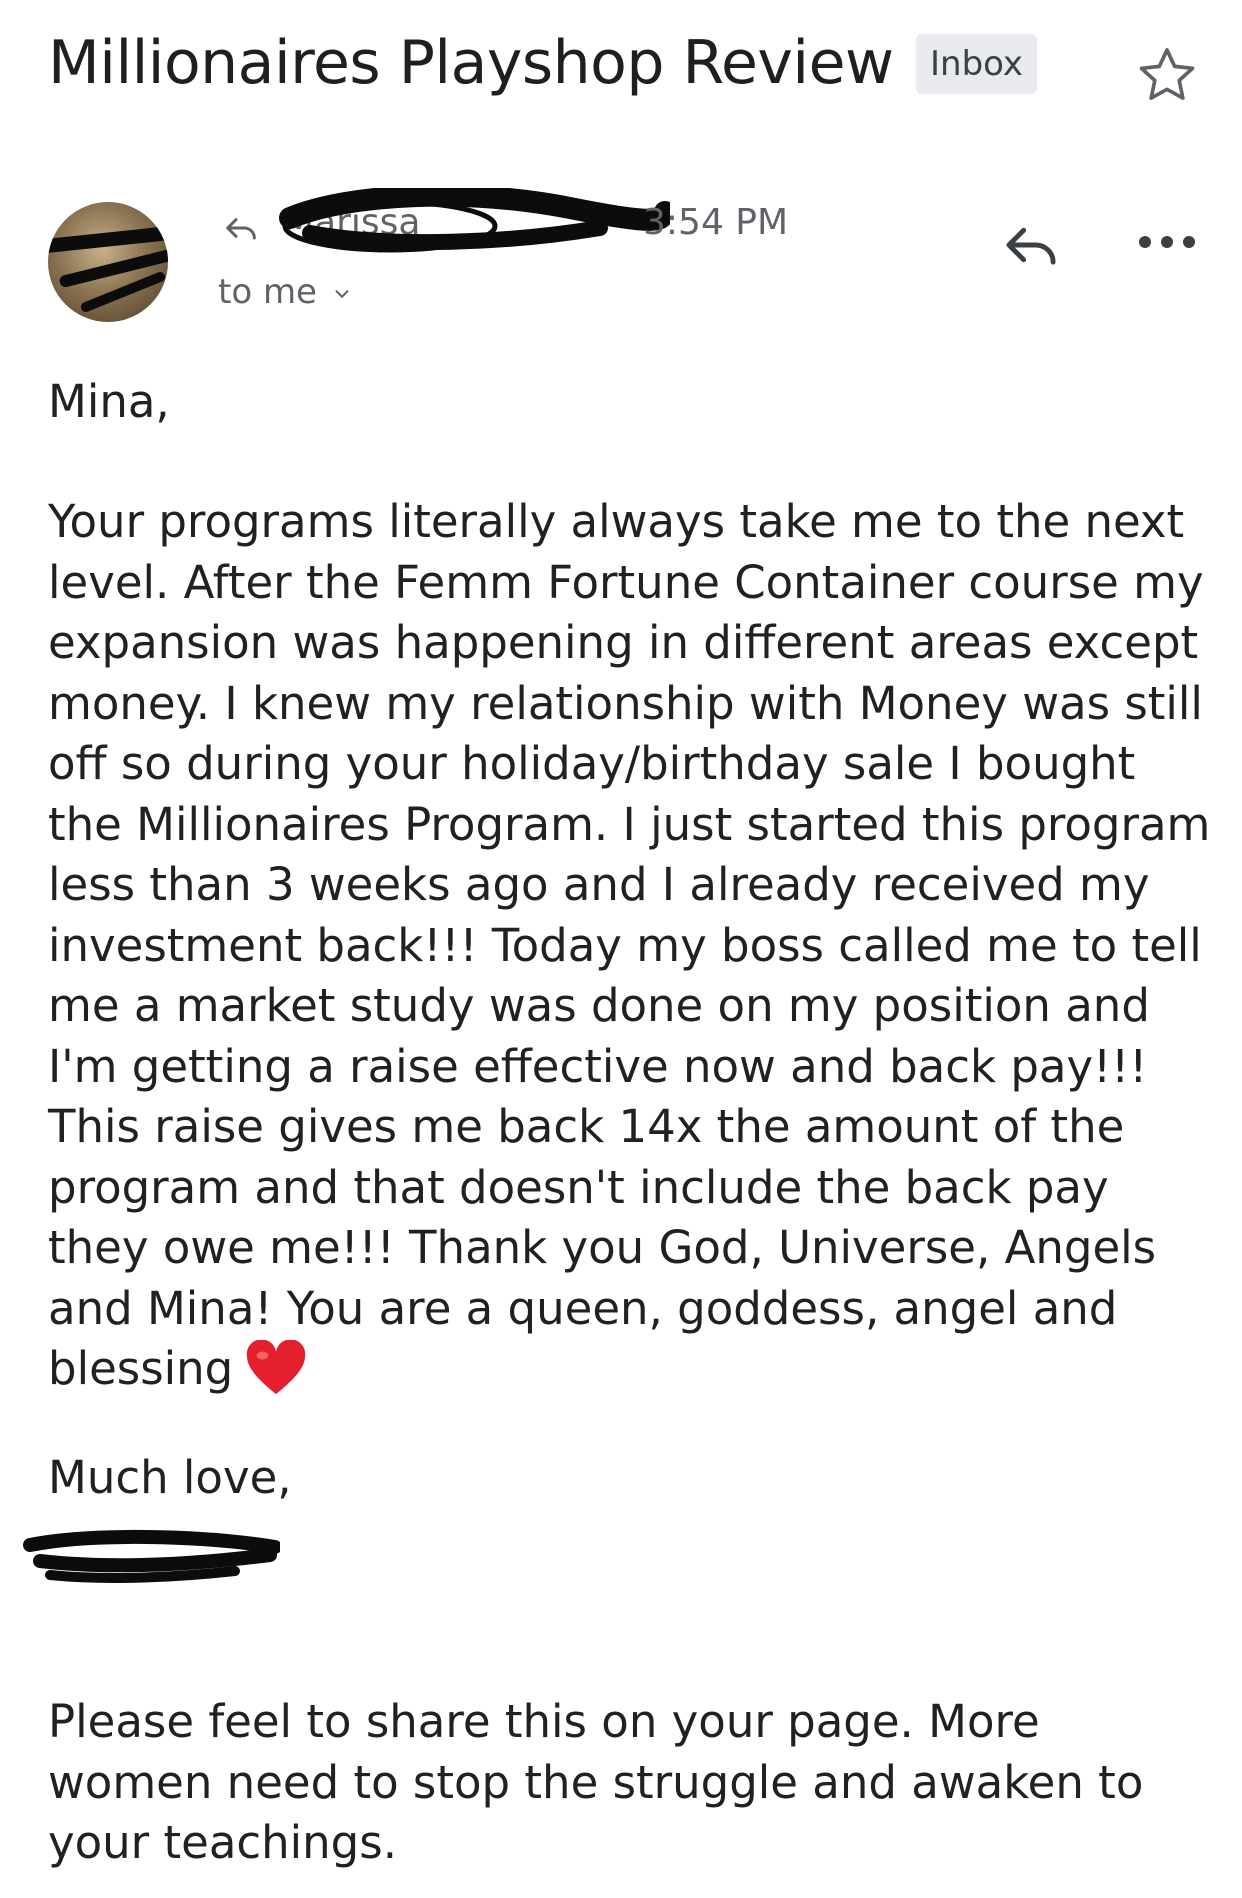 This screenshot has width=1242, height=1898. Describe the element at coordinates (276, 1367) in the screenshot. I see `heart-emoji-icon` at that location.